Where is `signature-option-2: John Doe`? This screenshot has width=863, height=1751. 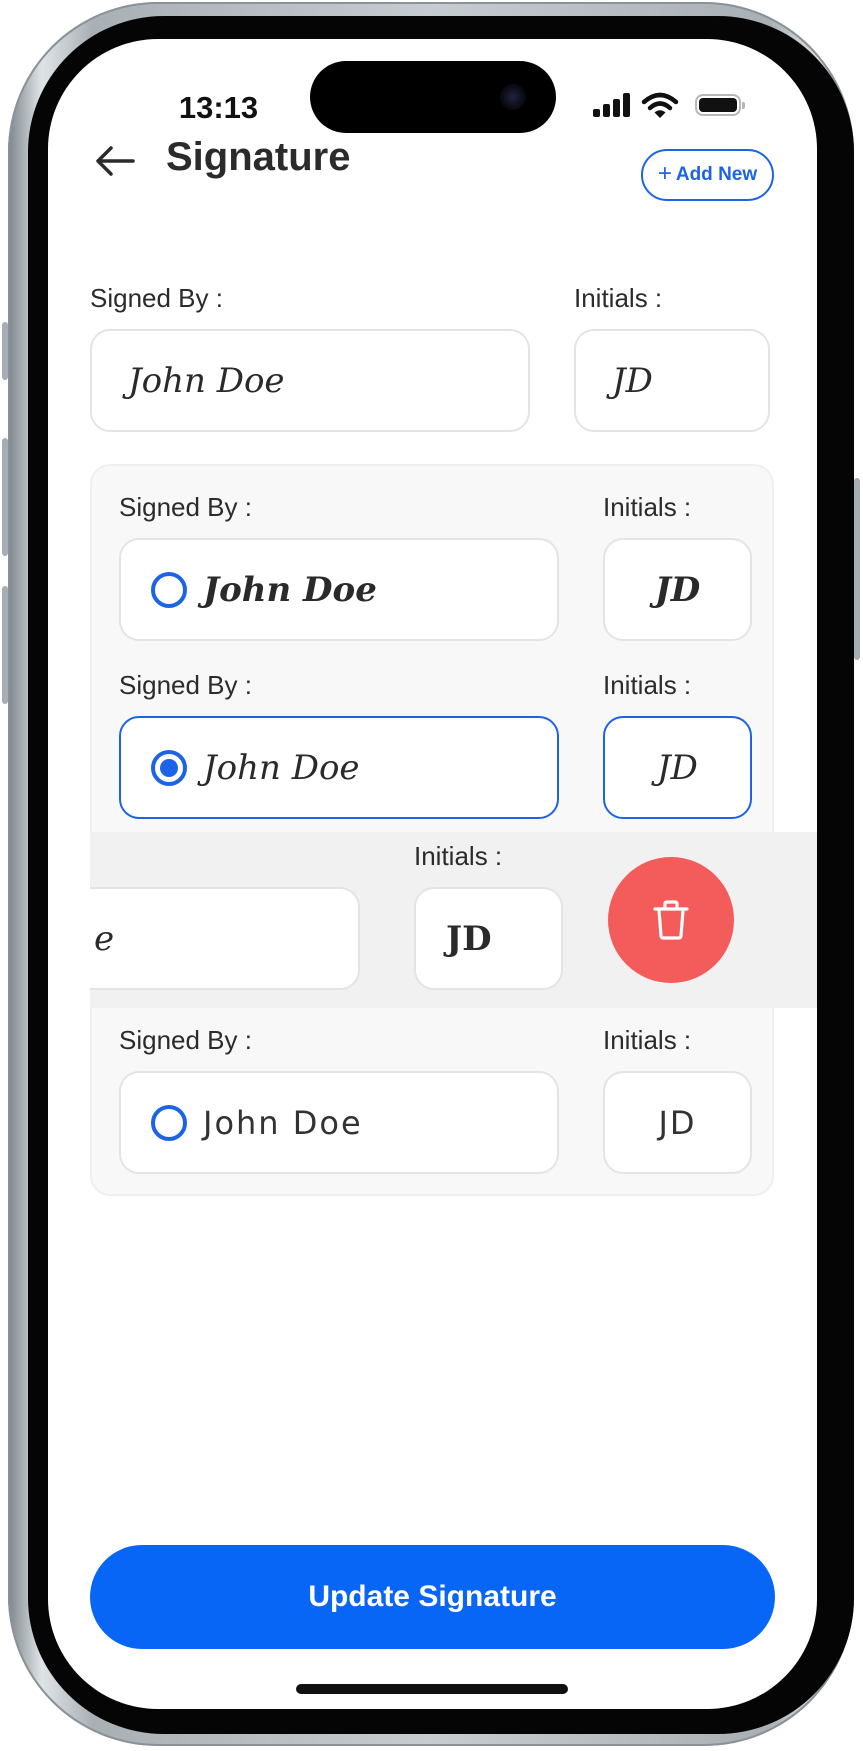
signature-option-2: John Doe is located at coordinates (339, 767).